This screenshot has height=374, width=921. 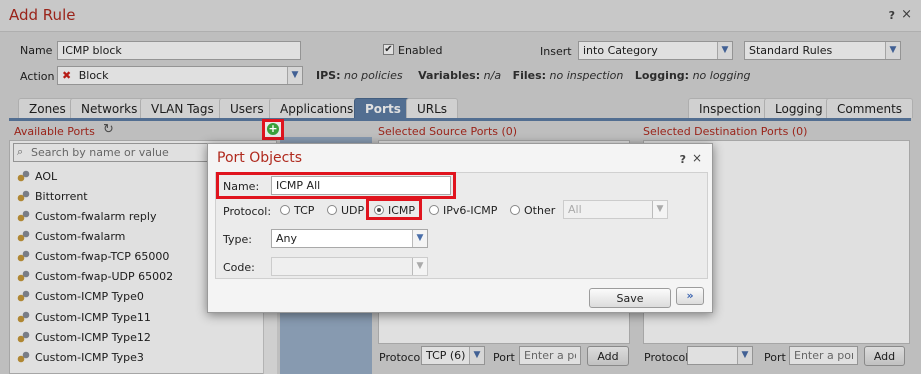 I want to click on modal-type-label: Type:, so click(x=237, y=239).